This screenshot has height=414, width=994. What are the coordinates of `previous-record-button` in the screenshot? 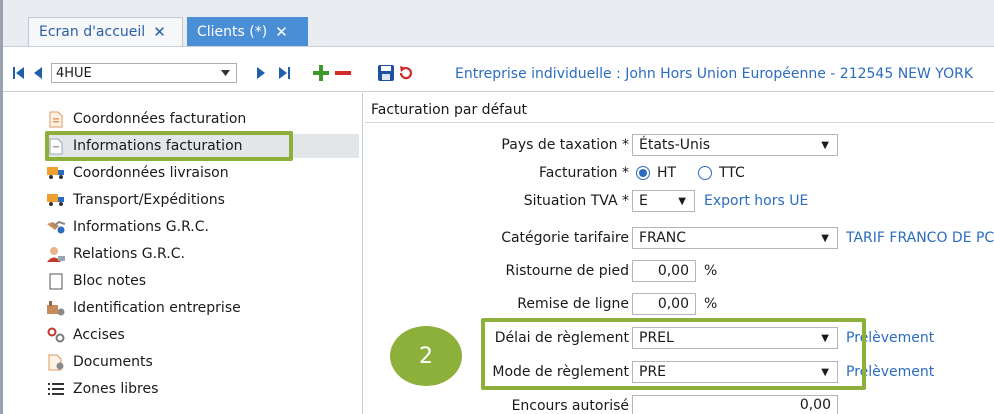 It's located at (38, 73).